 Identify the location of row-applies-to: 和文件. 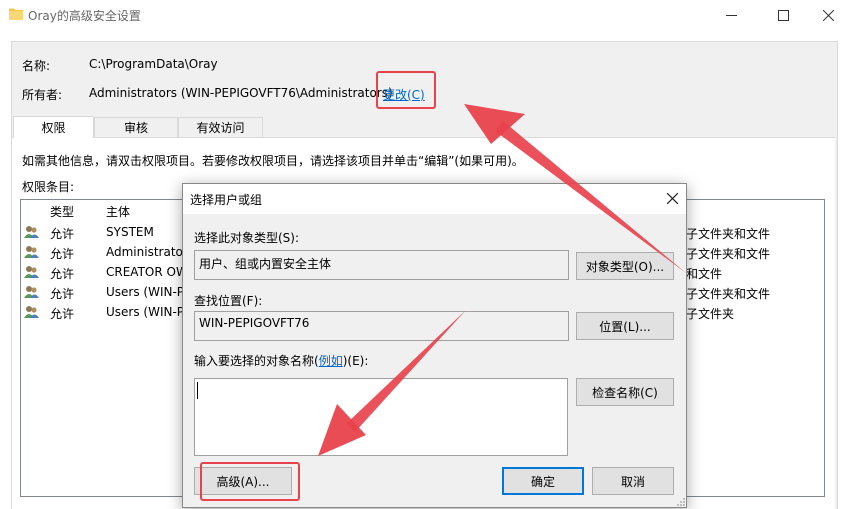
(704, 274).